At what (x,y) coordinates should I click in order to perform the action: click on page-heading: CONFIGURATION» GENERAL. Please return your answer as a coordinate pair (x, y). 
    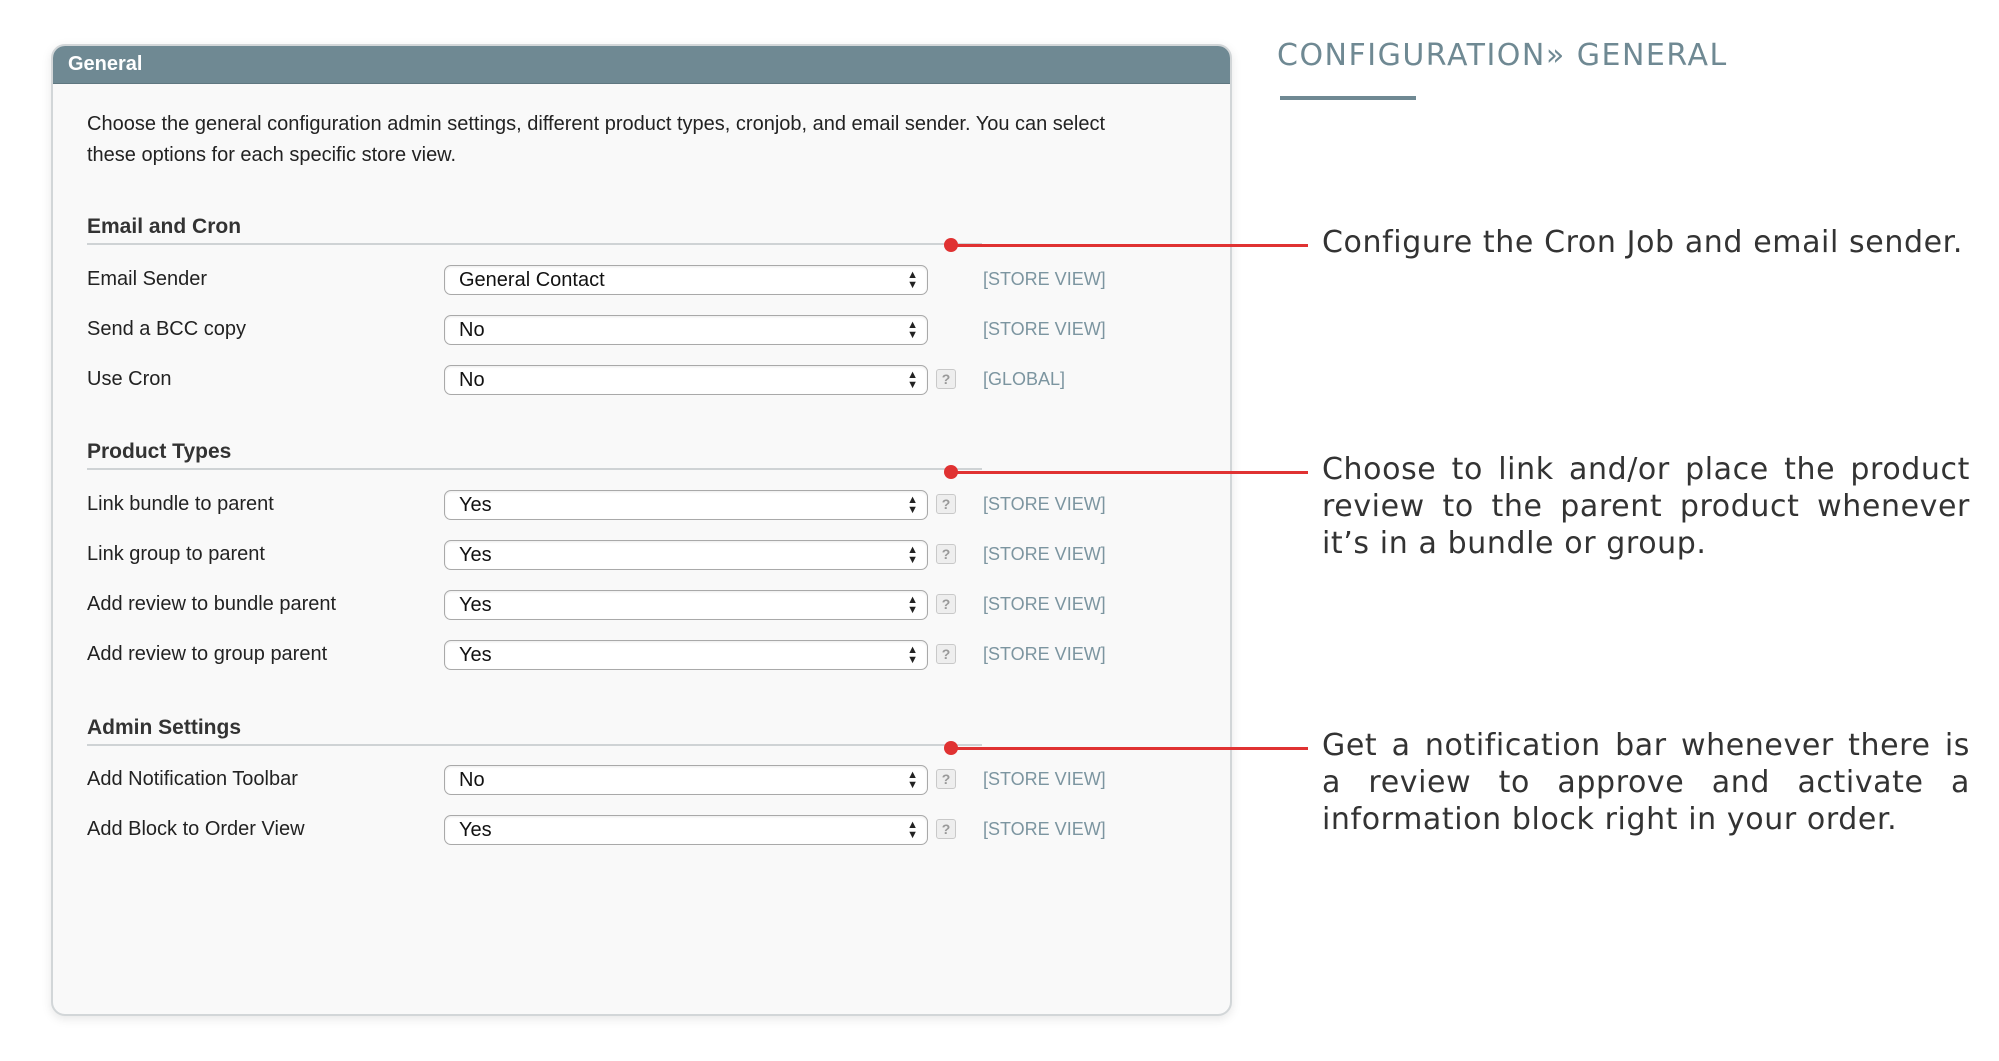
    Looking at the image, I should click on (1502, 55).